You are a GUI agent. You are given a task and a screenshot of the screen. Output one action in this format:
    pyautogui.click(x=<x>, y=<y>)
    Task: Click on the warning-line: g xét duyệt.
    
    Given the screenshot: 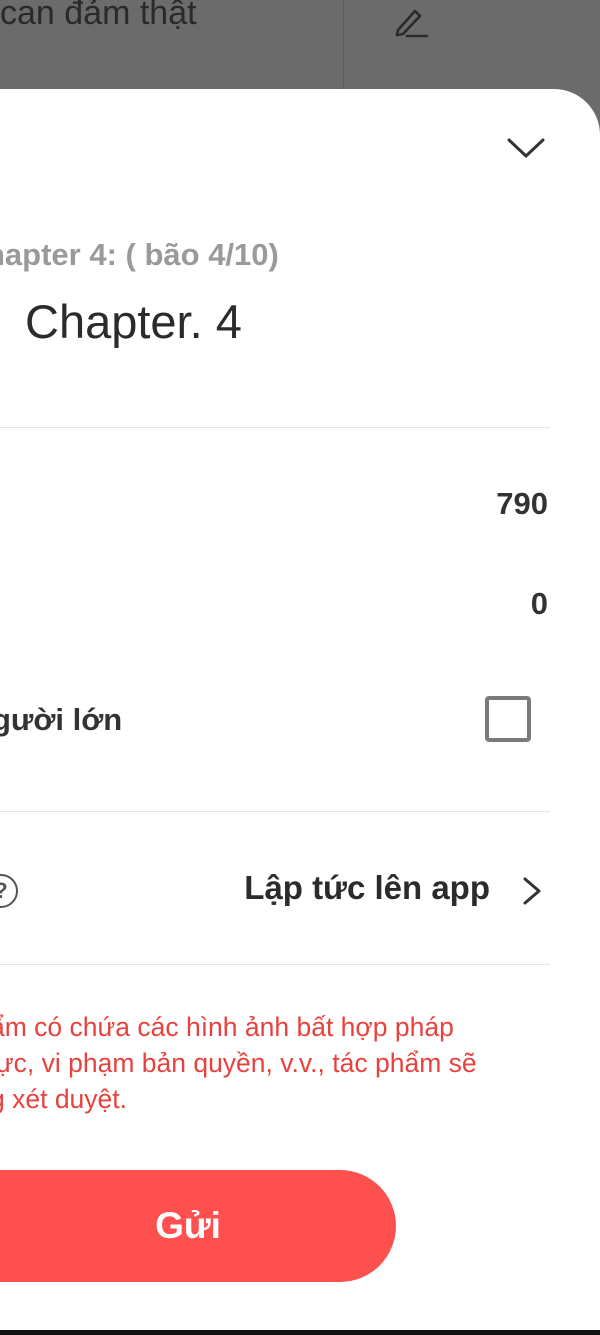 What is the action you would take?
    pyautogui.click(x=64, y=1099)
    